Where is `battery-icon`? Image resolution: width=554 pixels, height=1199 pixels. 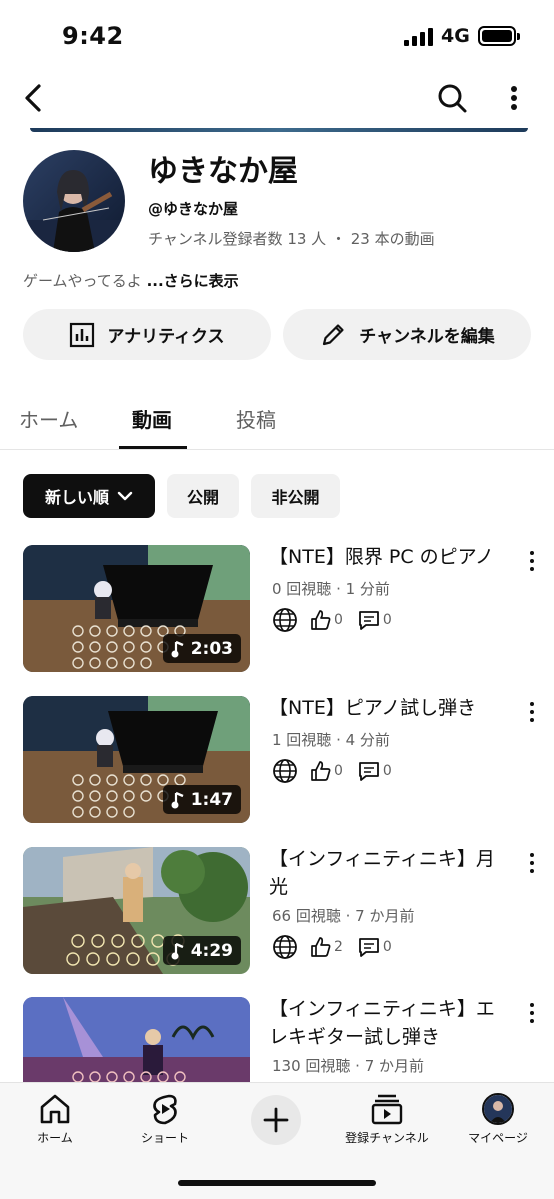 battery-icon is located at coordinates (499, 36).